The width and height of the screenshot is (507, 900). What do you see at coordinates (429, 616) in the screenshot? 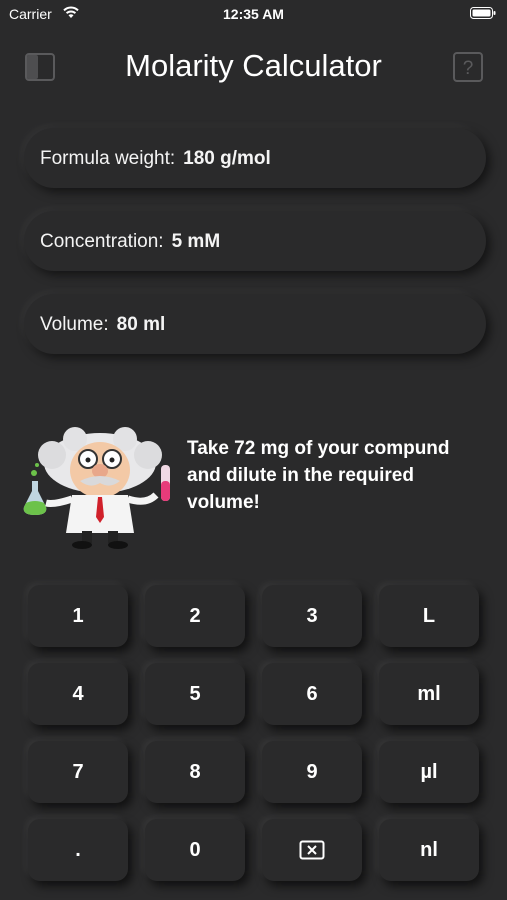
I see `unit-liter-button: L` at bounding box center [429, 616].